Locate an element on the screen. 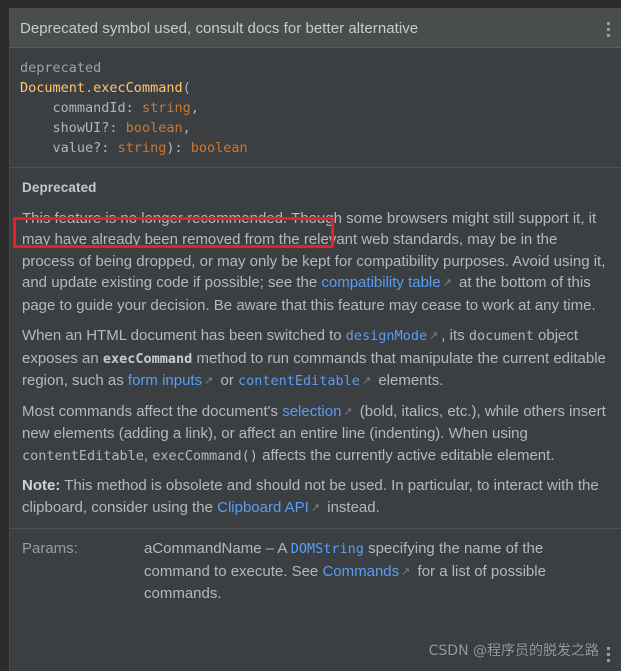 This screenshot has height=671, width=621. para3-text-c: , is located at coordinates (148, 455).